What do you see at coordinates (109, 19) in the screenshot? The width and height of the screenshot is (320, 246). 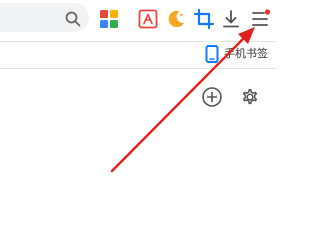 I see `apps-grid-icon` at bounding box center [109, 19].